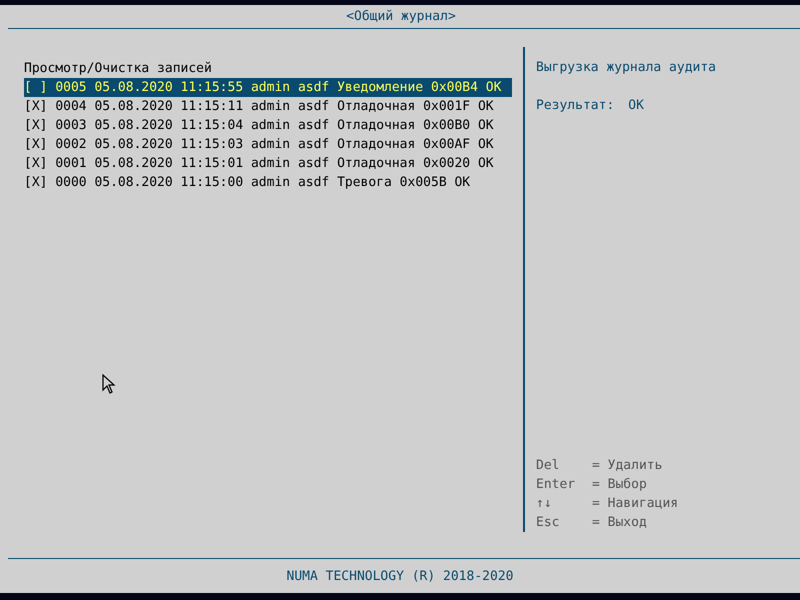 This screenshot has height=600, width=800. Describe the element at coordinates (273, 144) in the screenshot. I see `log-entry: [X] 0002 05.08.2020 11:15:03 admin asdf Отладочная 0x00AF OK` at that location.